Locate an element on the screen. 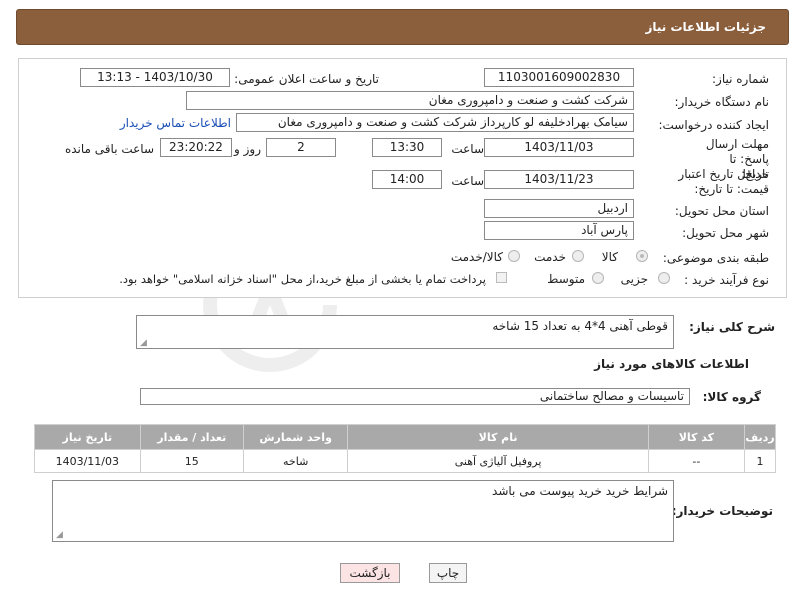 This screenshot has height=598, width=789. time-remaining-label: ساعت باقی مانده is located at coordinates (109, 149).